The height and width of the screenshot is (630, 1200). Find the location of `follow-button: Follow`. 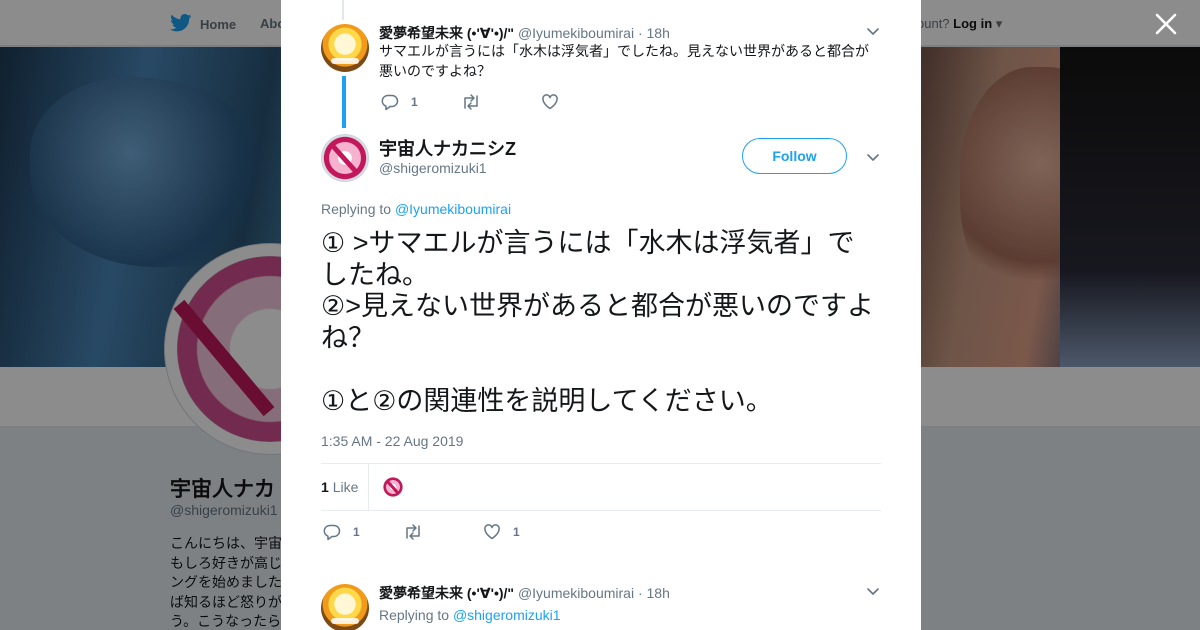

follow-button: Follow is located at coordinates (794, 156).